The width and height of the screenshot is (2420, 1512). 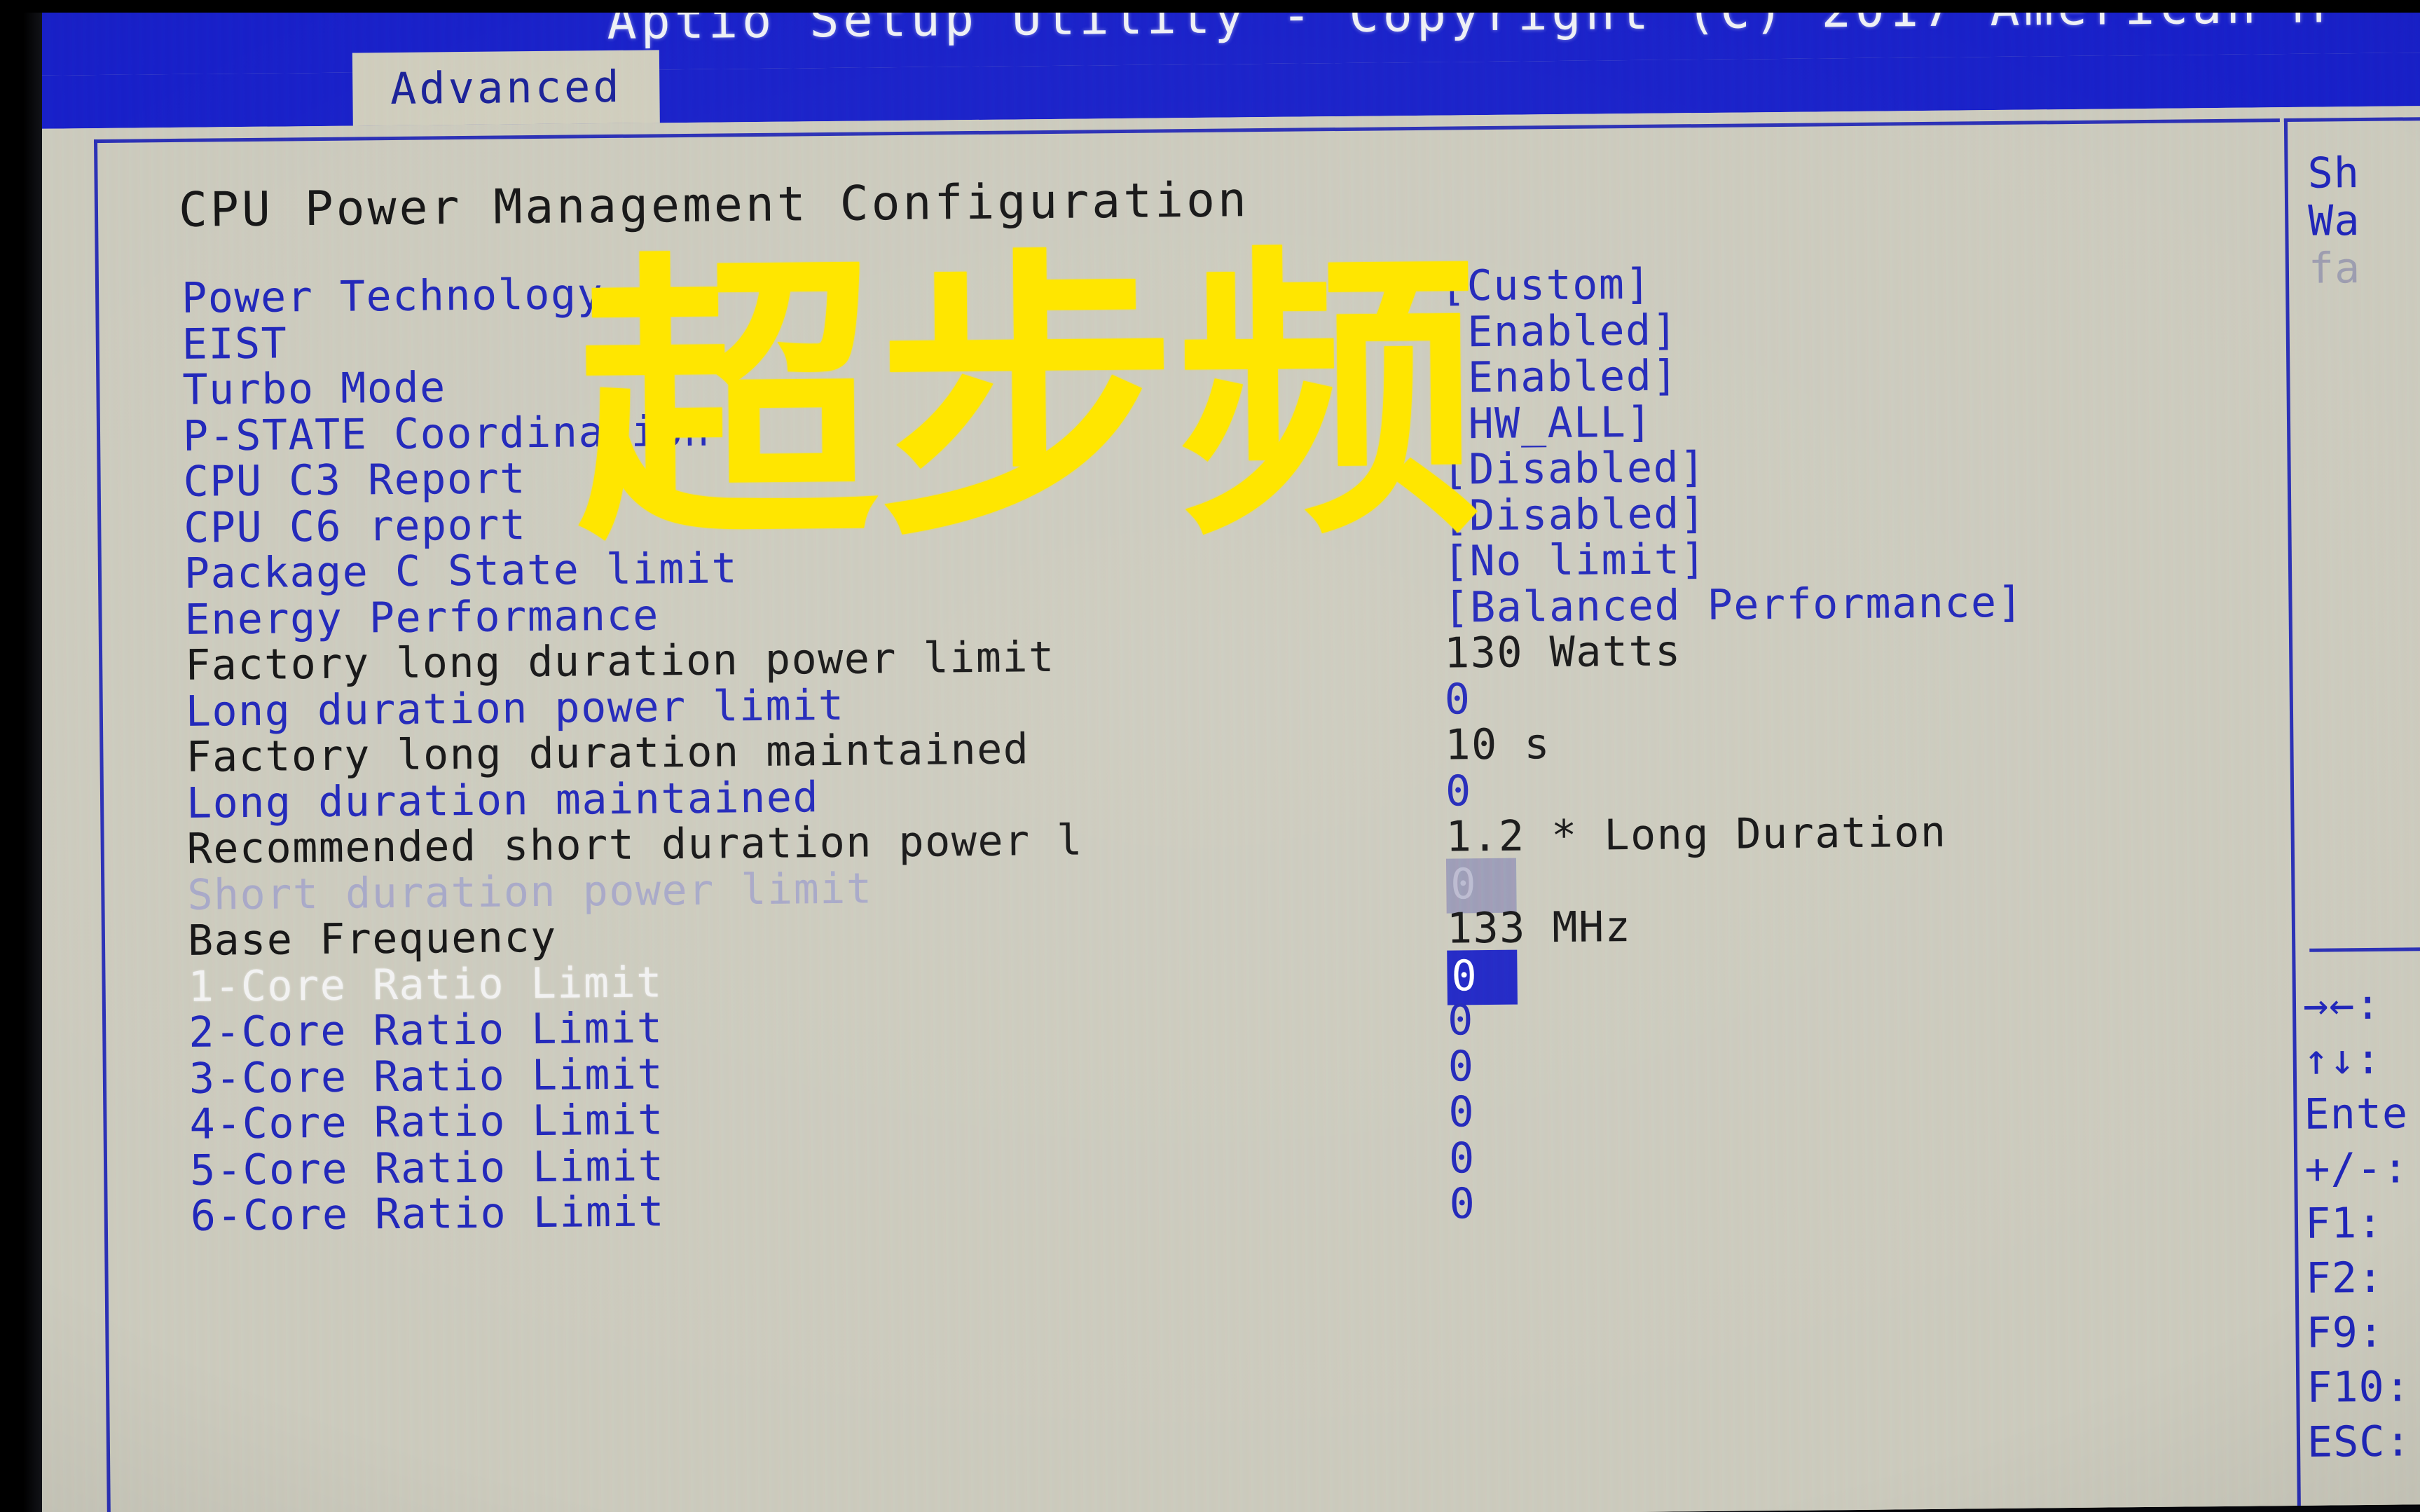 What do you see at coordinates (1575, 560) in the screenshot?
I see `setting-value: [No limit]` at bounding box center [1575, 560].